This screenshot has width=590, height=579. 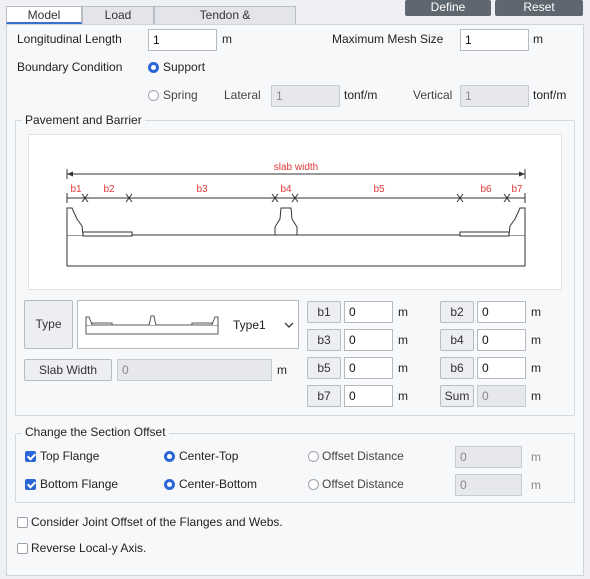 I want to click on tab-bar: Model Load Tendon & Reinforcement, so click(x=151, y=22).